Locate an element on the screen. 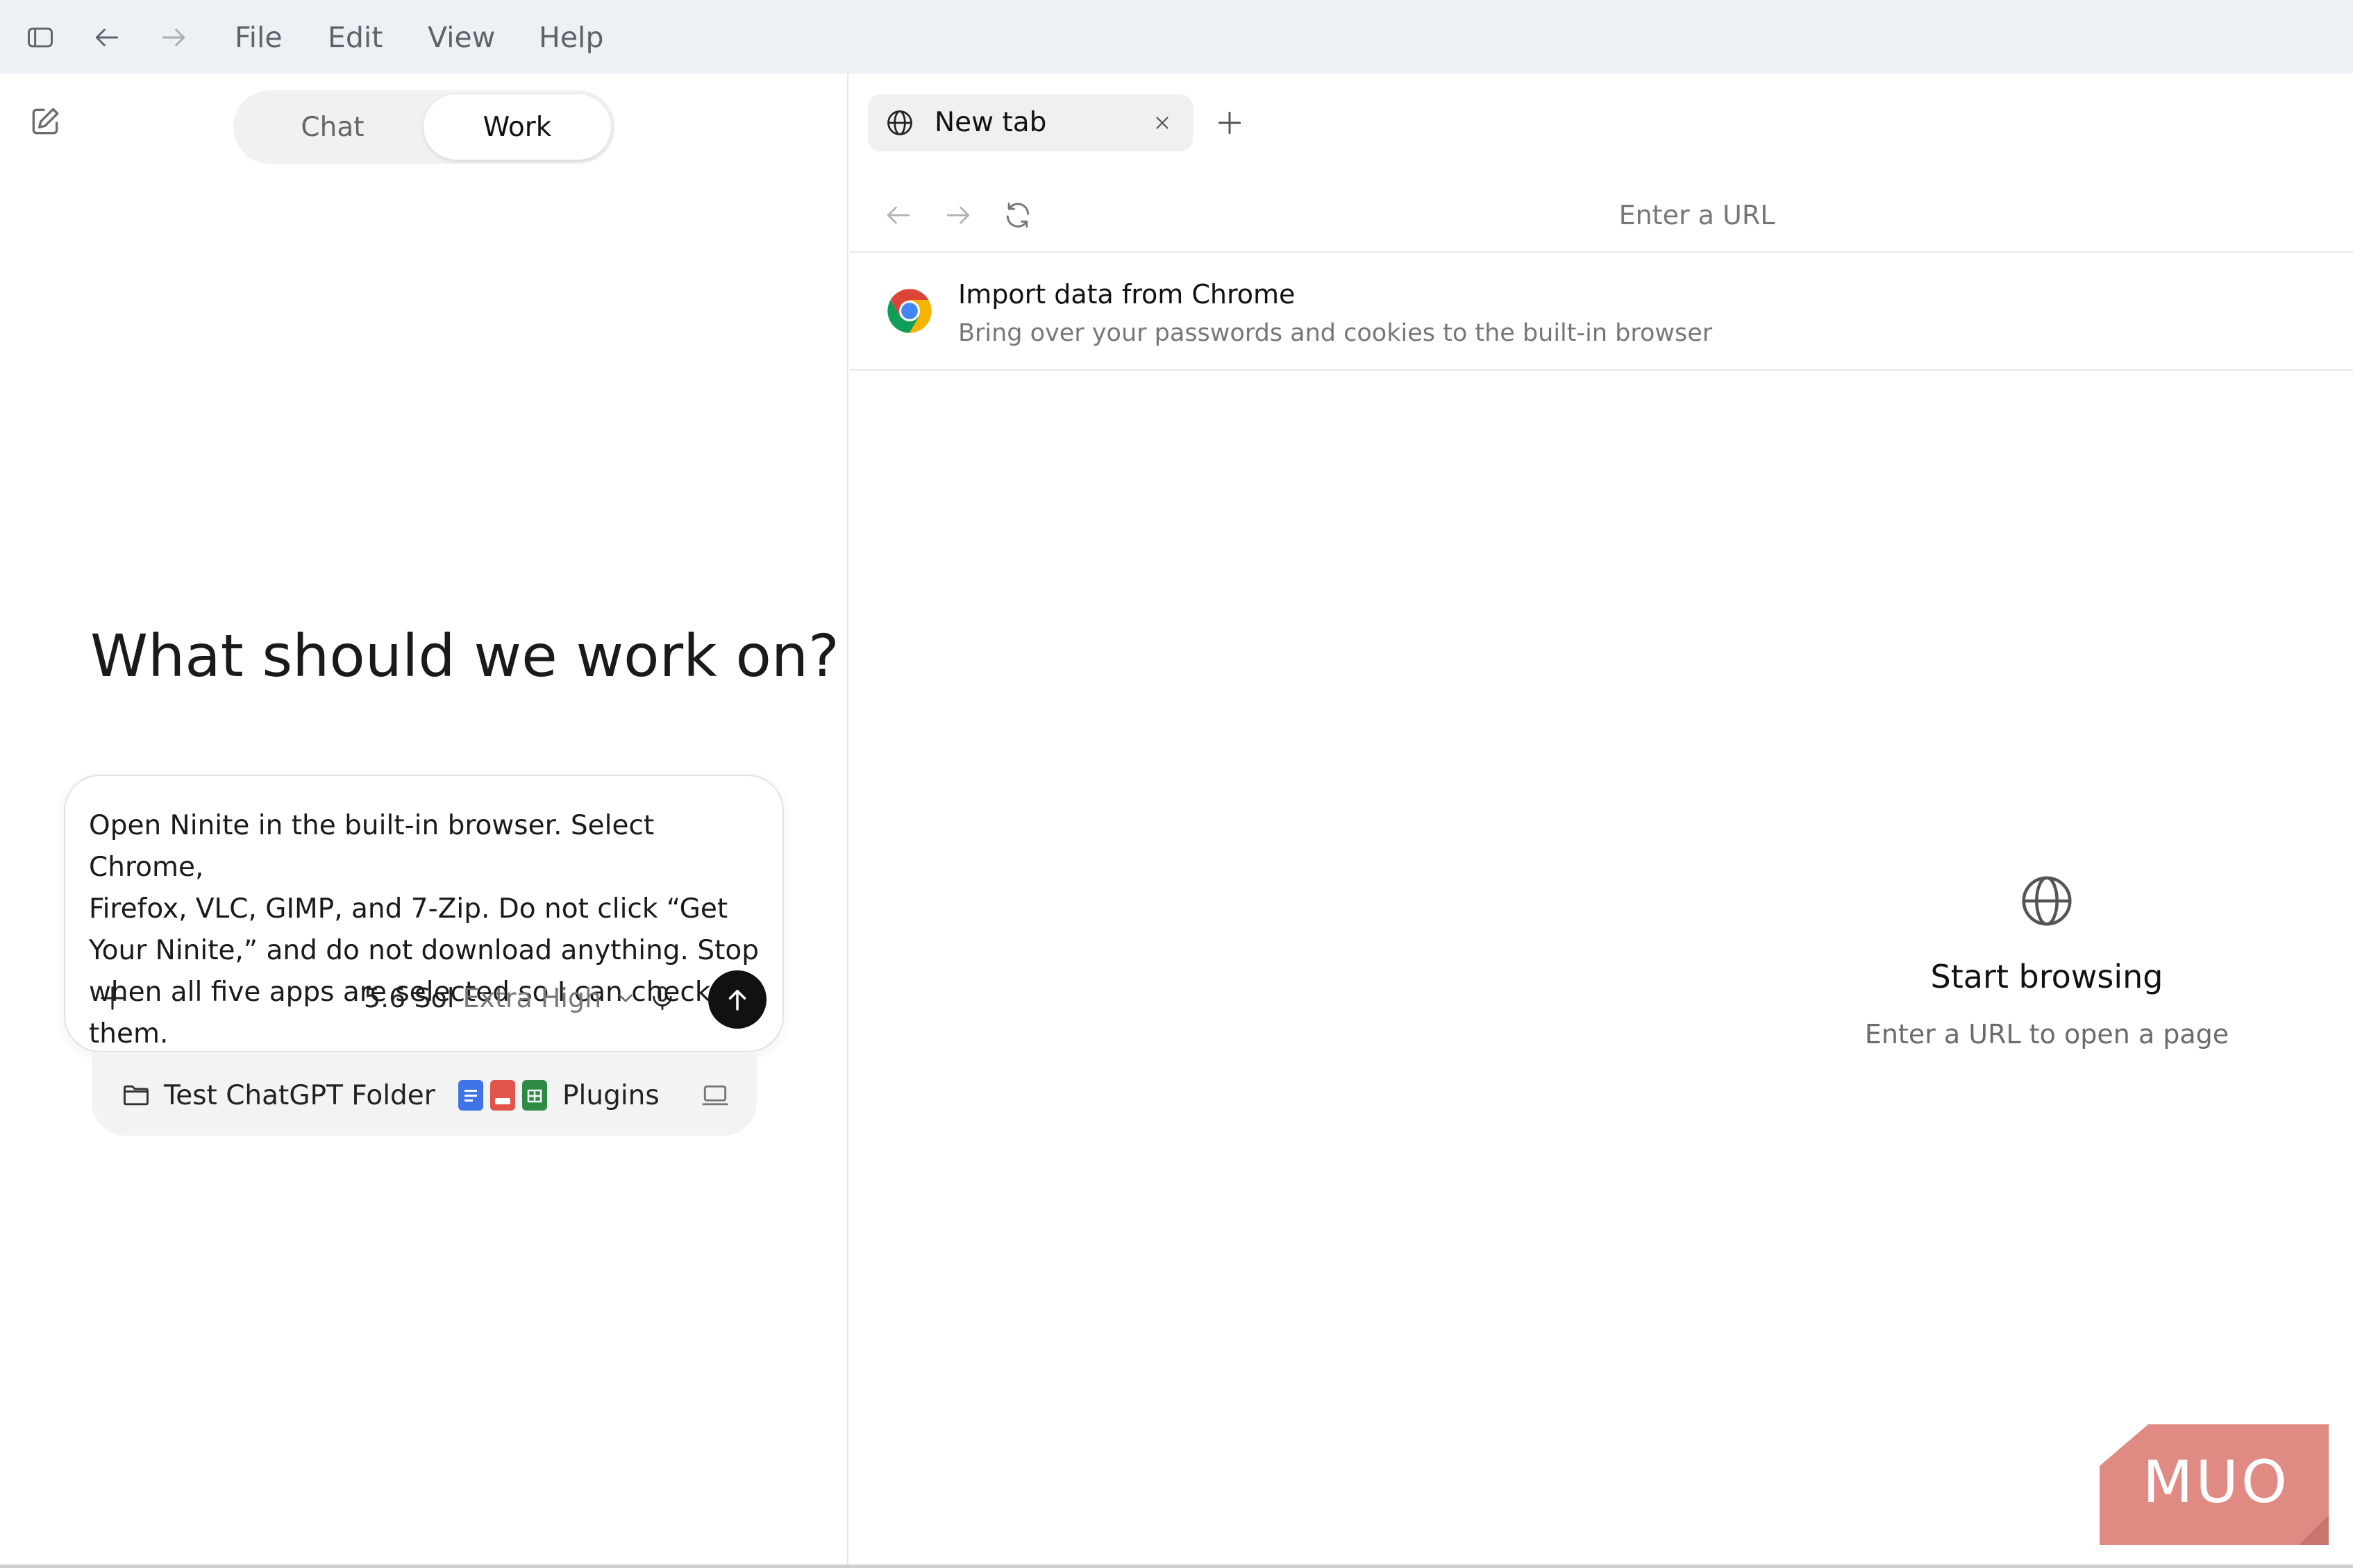  browser-nav-bar is located at coordinates (1601, 215).